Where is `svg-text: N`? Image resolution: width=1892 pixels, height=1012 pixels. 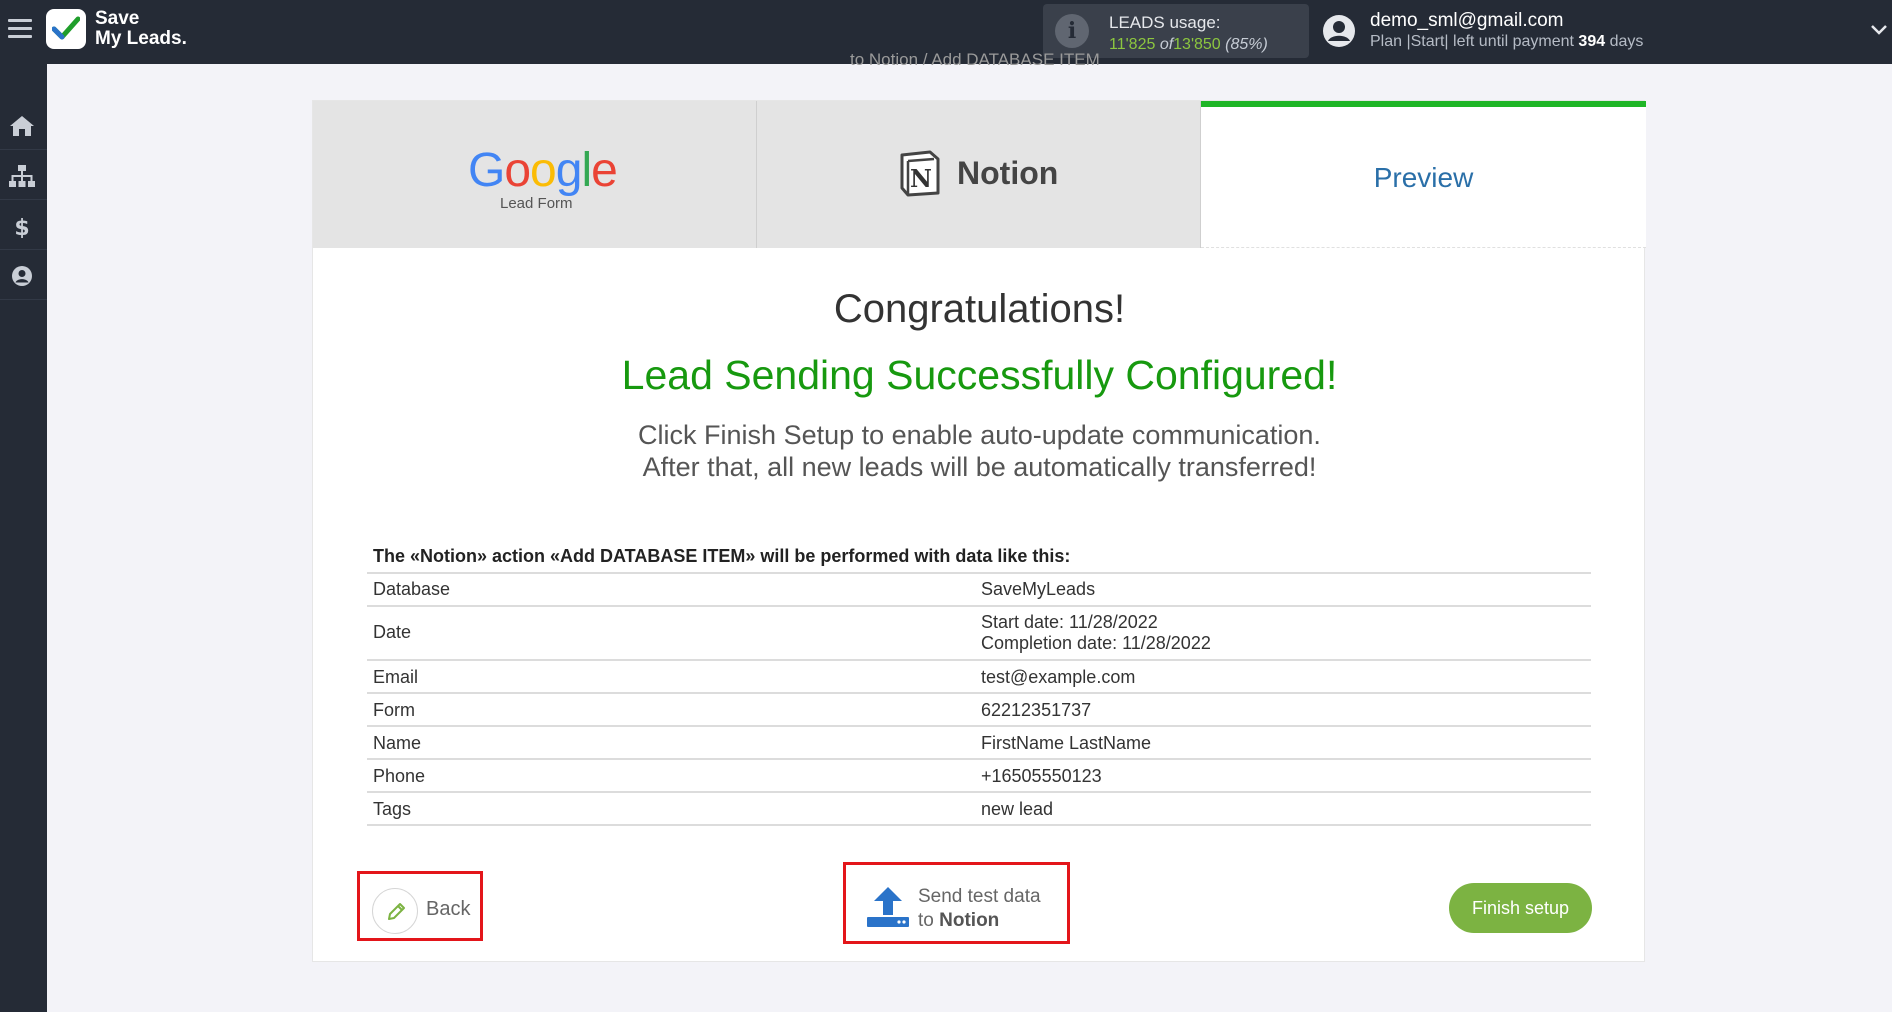
svg-text: N is located at coordinates (921, 178).